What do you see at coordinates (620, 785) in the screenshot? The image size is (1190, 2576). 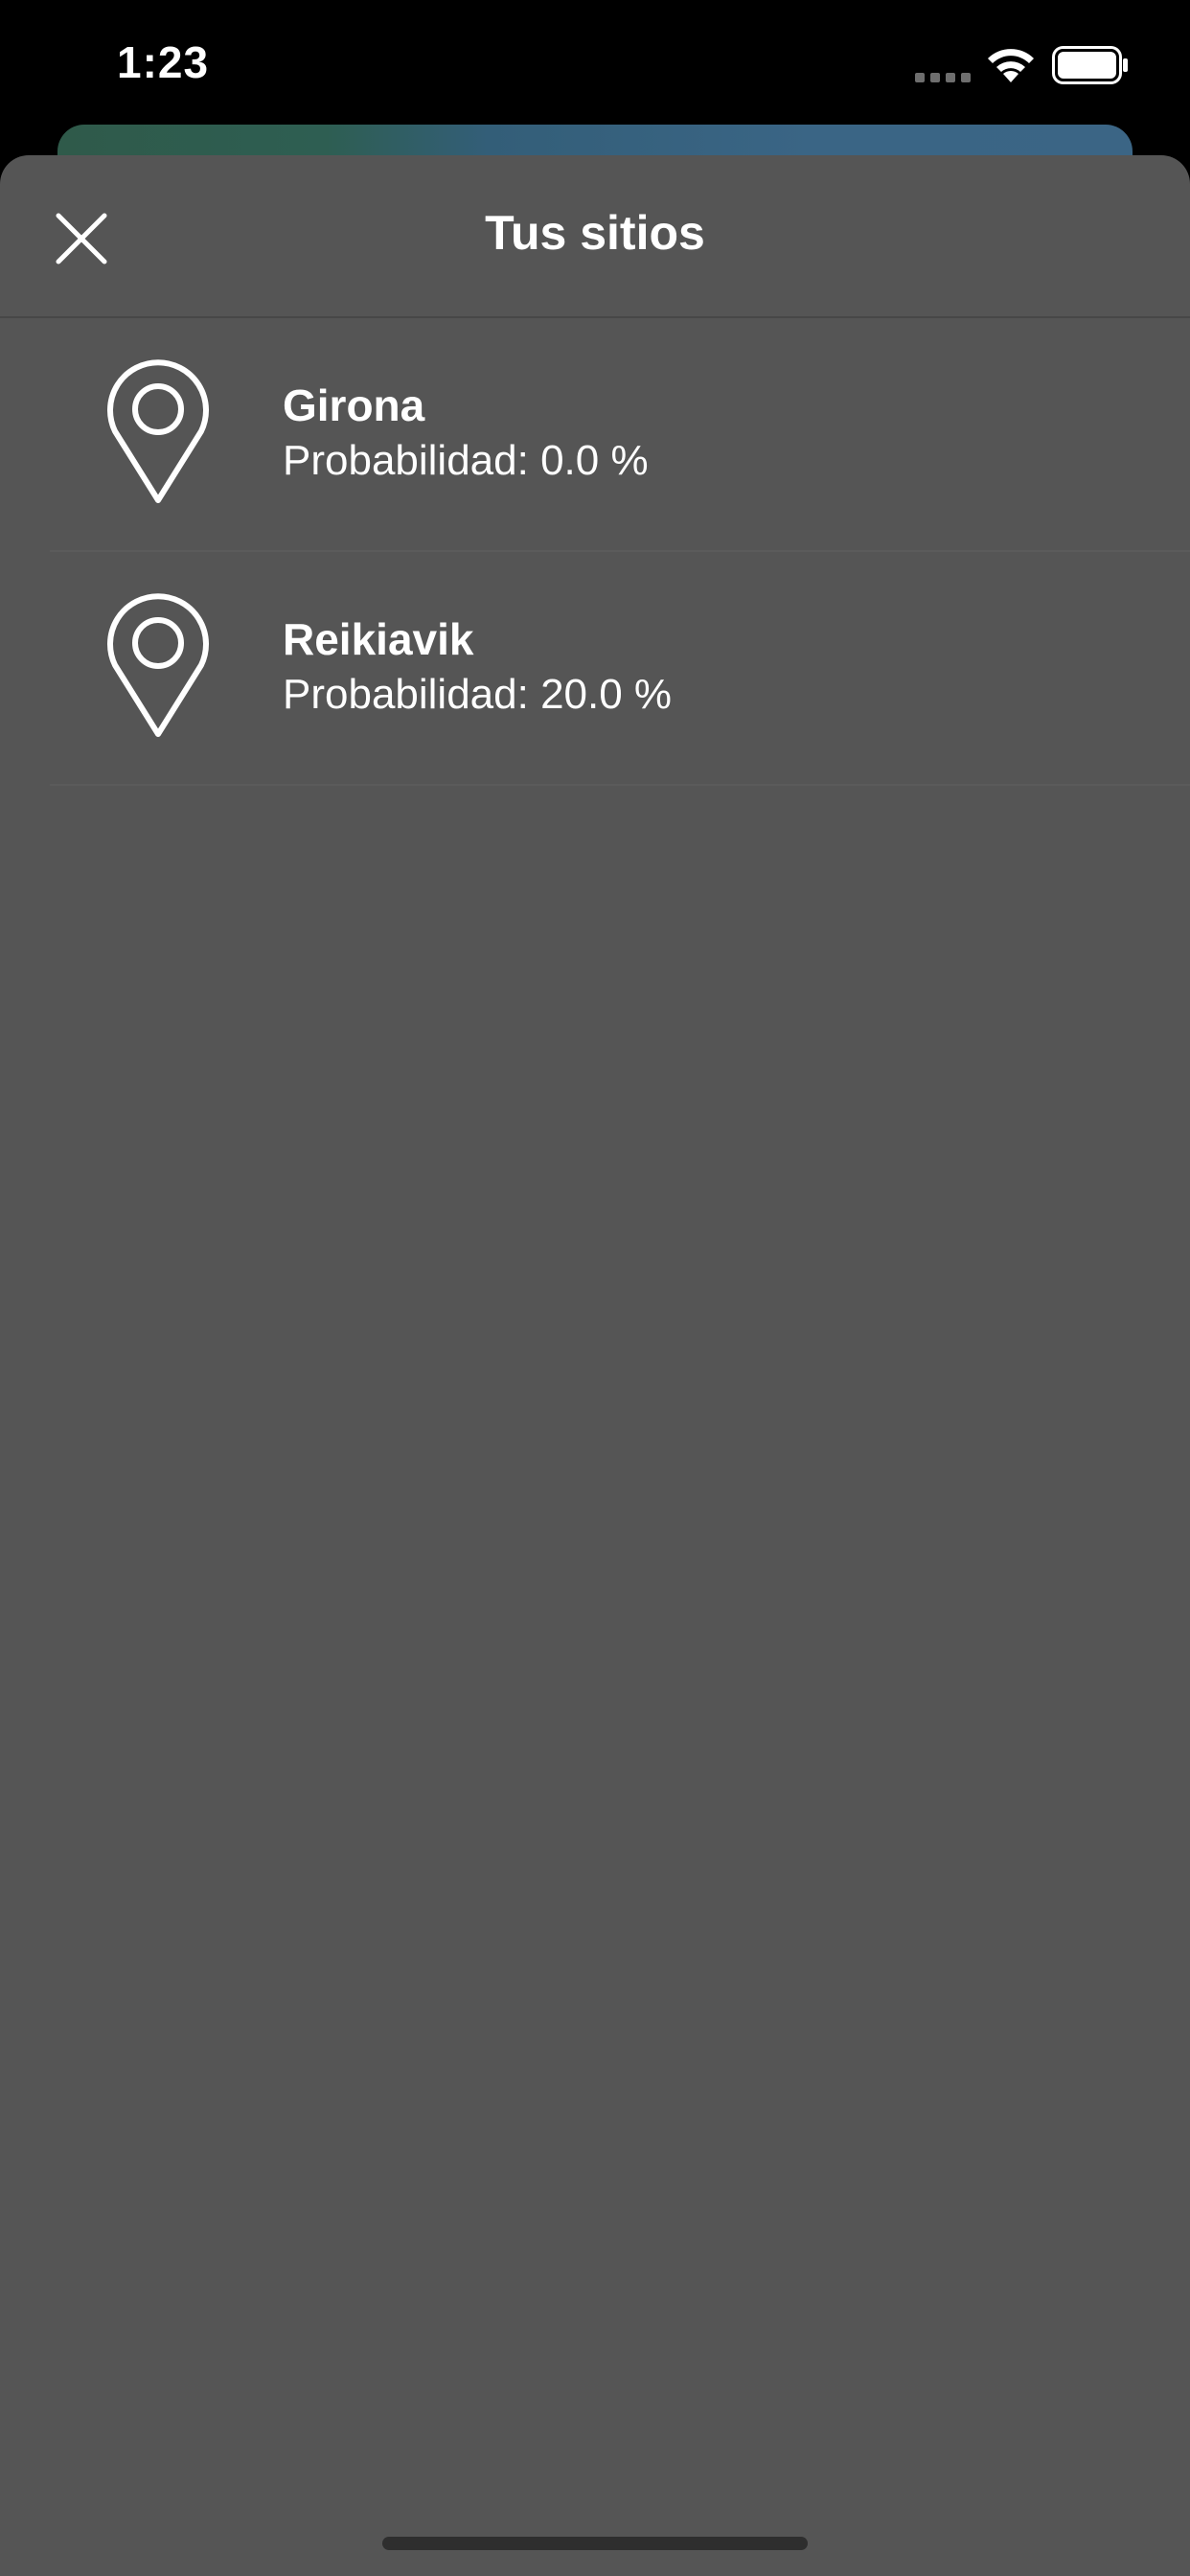 I see `row-divider` at bounding box center [620, 785].